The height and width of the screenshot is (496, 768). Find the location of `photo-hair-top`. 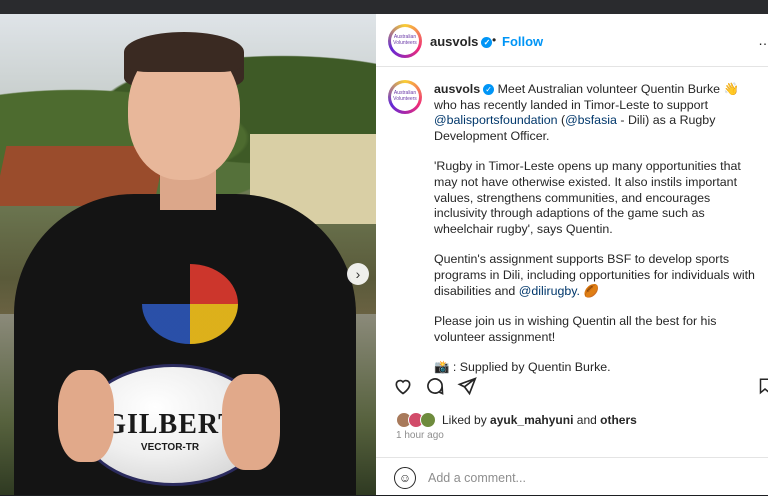

photo-hair-top is located at coordinates (184, 52).